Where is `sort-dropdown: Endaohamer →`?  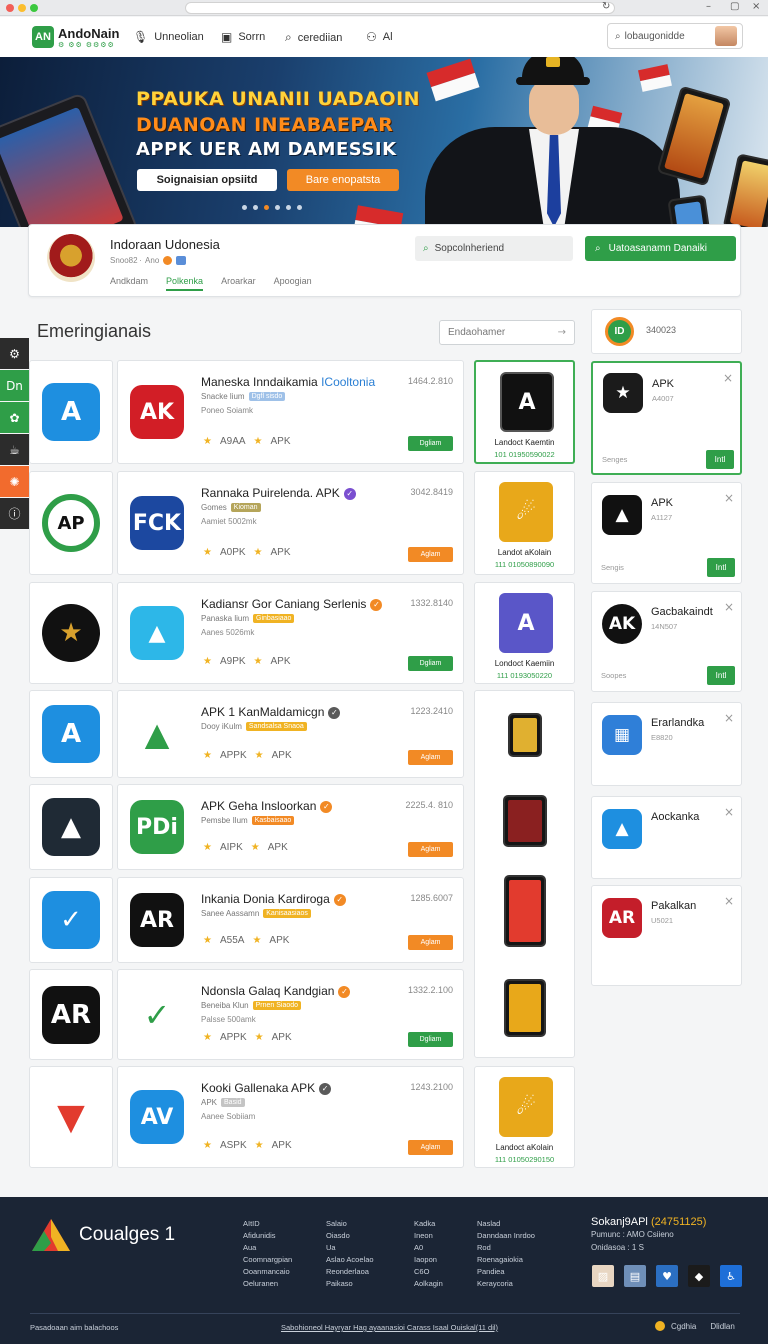
sort-dropdown: Endaohamer → is located at coordinates (507, 332).